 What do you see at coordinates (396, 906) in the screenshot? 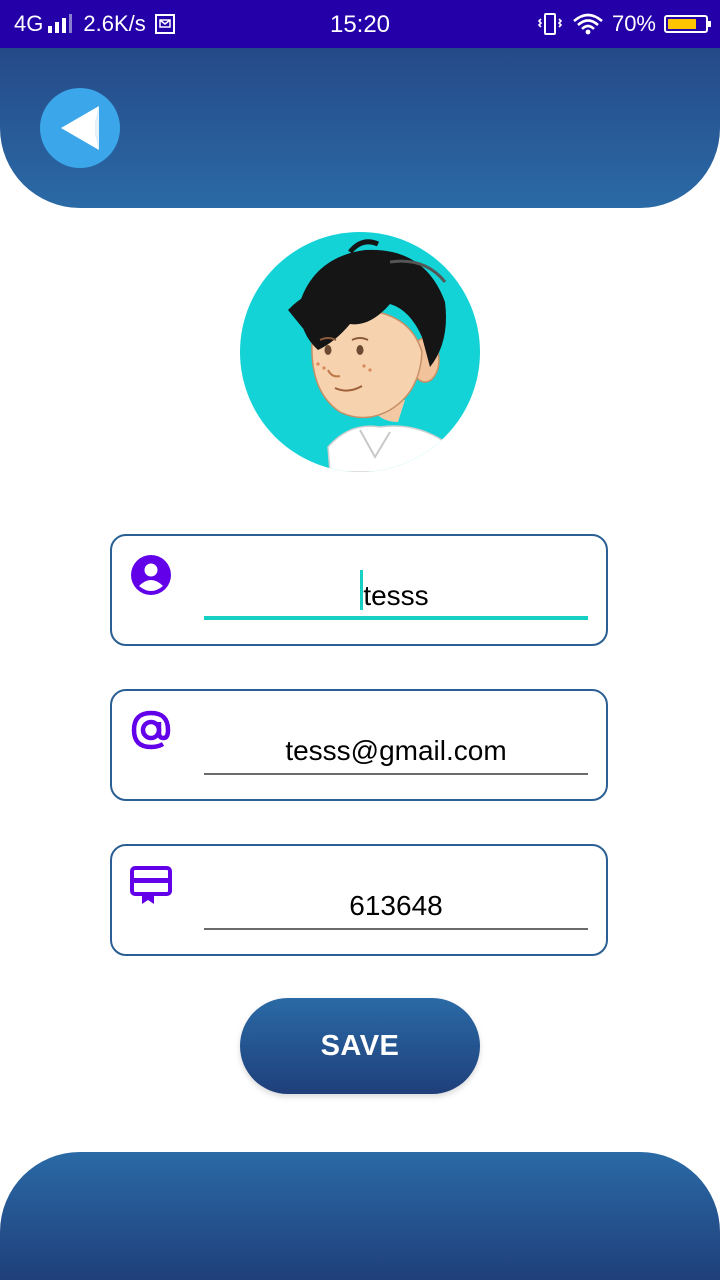
I see `id-input` at bounding box center [396, 906].